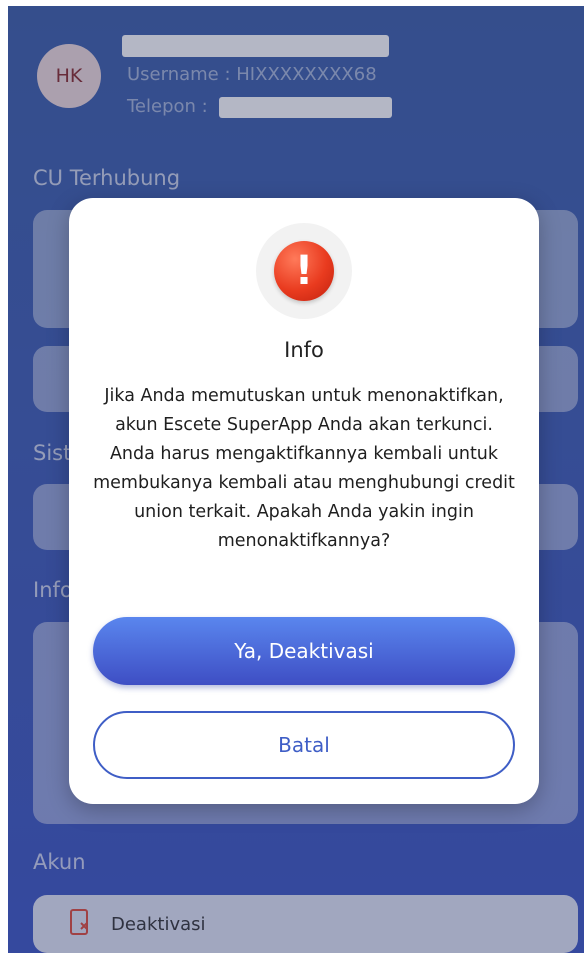 The height and width of the screenshot is (953, 588). Describe the element at coordinates (304, 745) in the screenshot. I see `cancel-button: Batal` at that location.